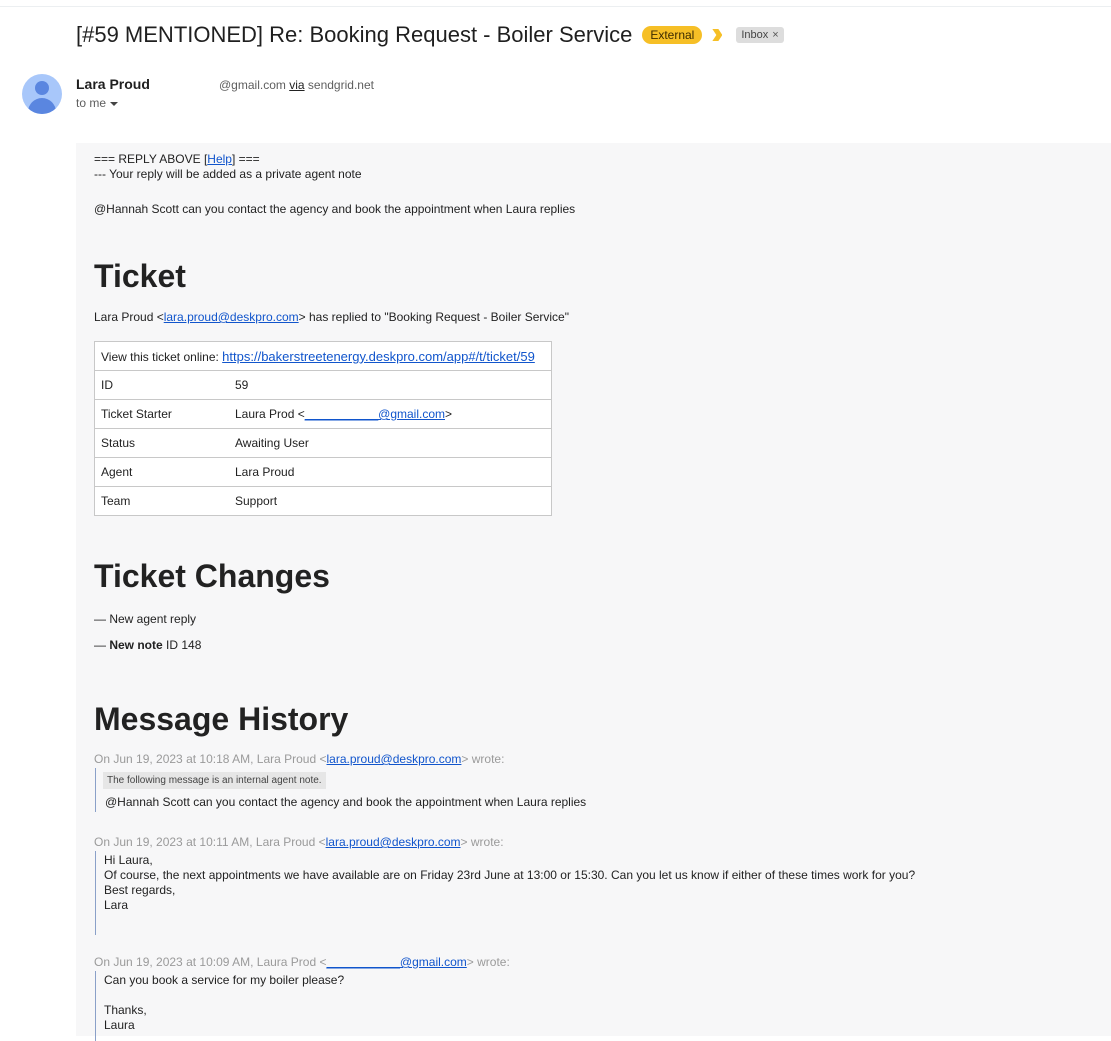 The image size is (1111, 1041). I want to click on avatar-head, so click(42, 88).